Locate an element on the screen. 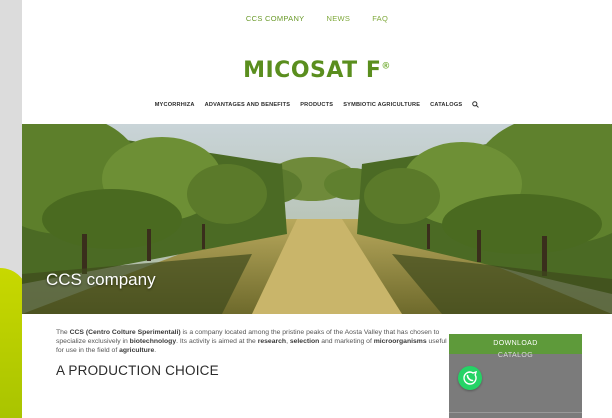  menu-item-products: PRODUCTS is located at coordinates (316, 105).